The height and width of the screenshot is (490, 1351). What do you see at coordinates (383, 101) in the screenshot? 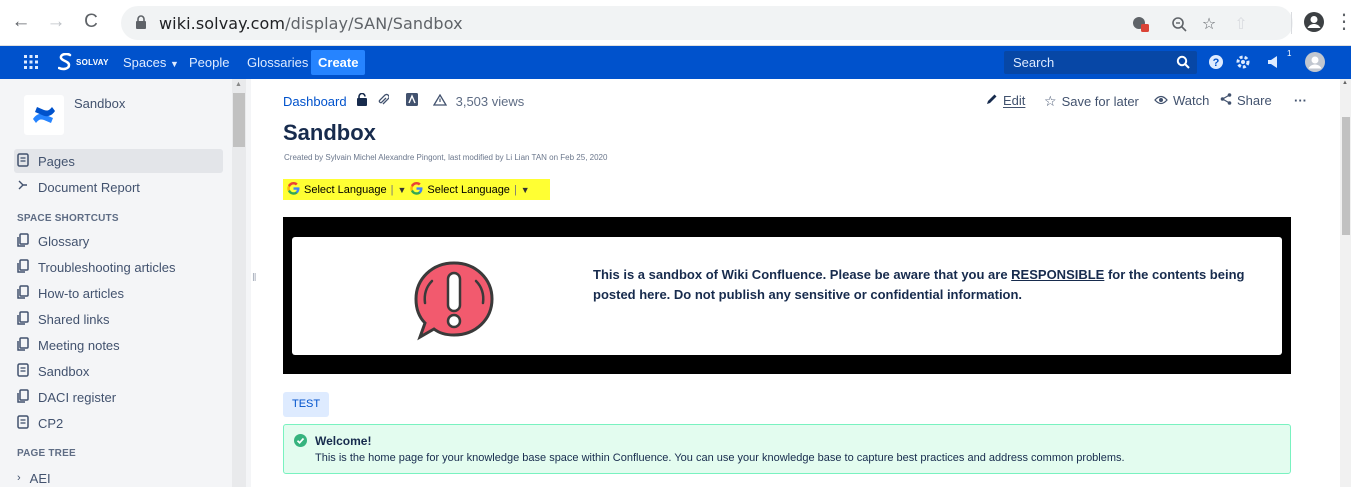
I see `attachment-paperclip-icon` at bounding box center [383, 101].